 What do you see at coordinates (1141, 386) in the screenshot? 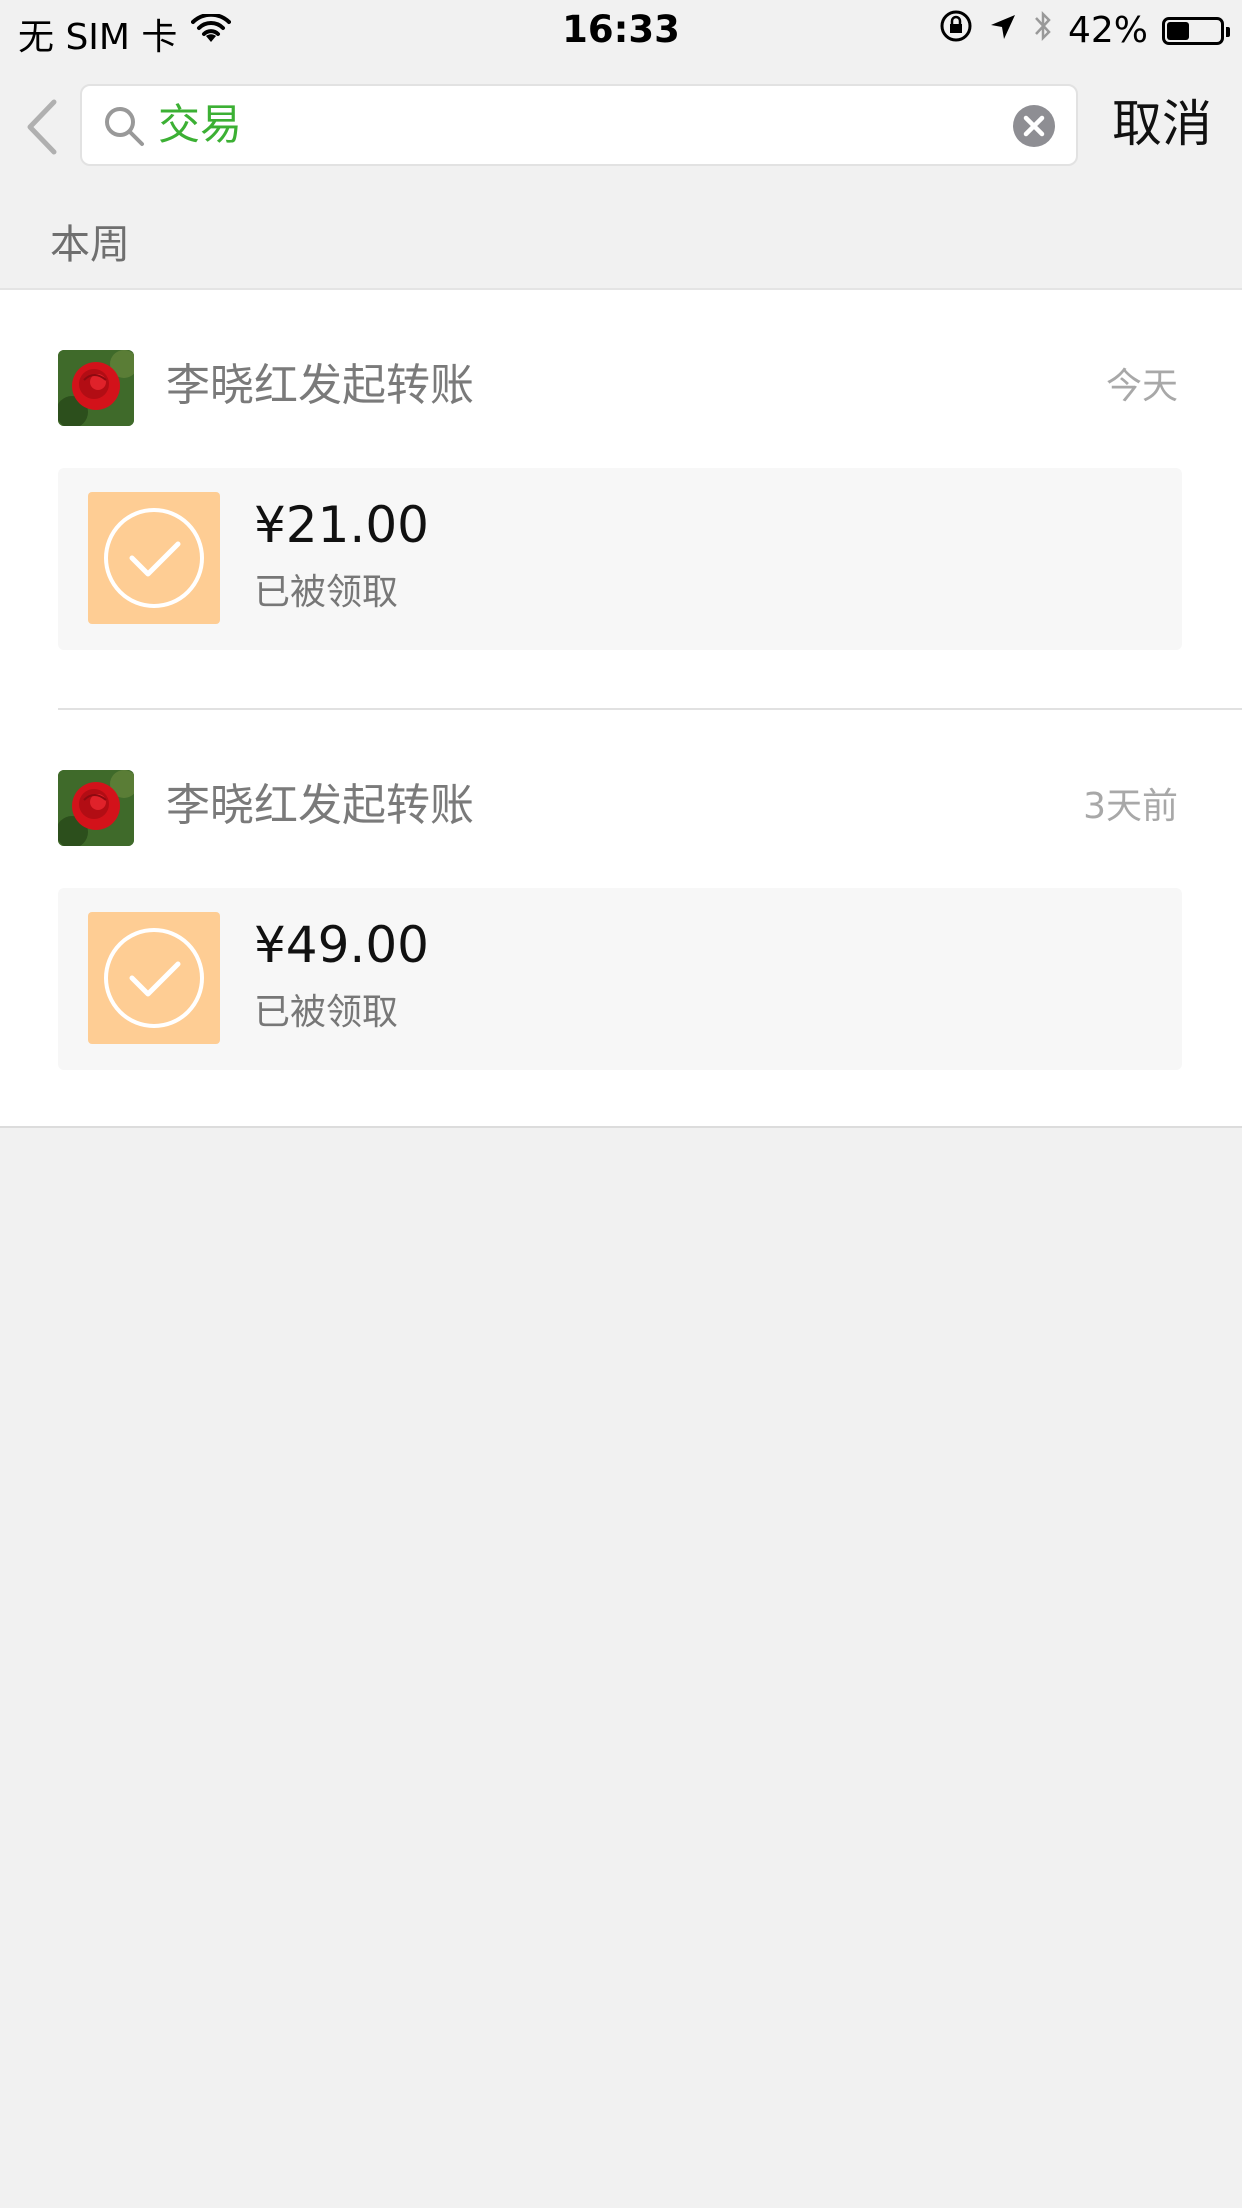
I see `item-time: 今天` at bounding box center [1141, 386].